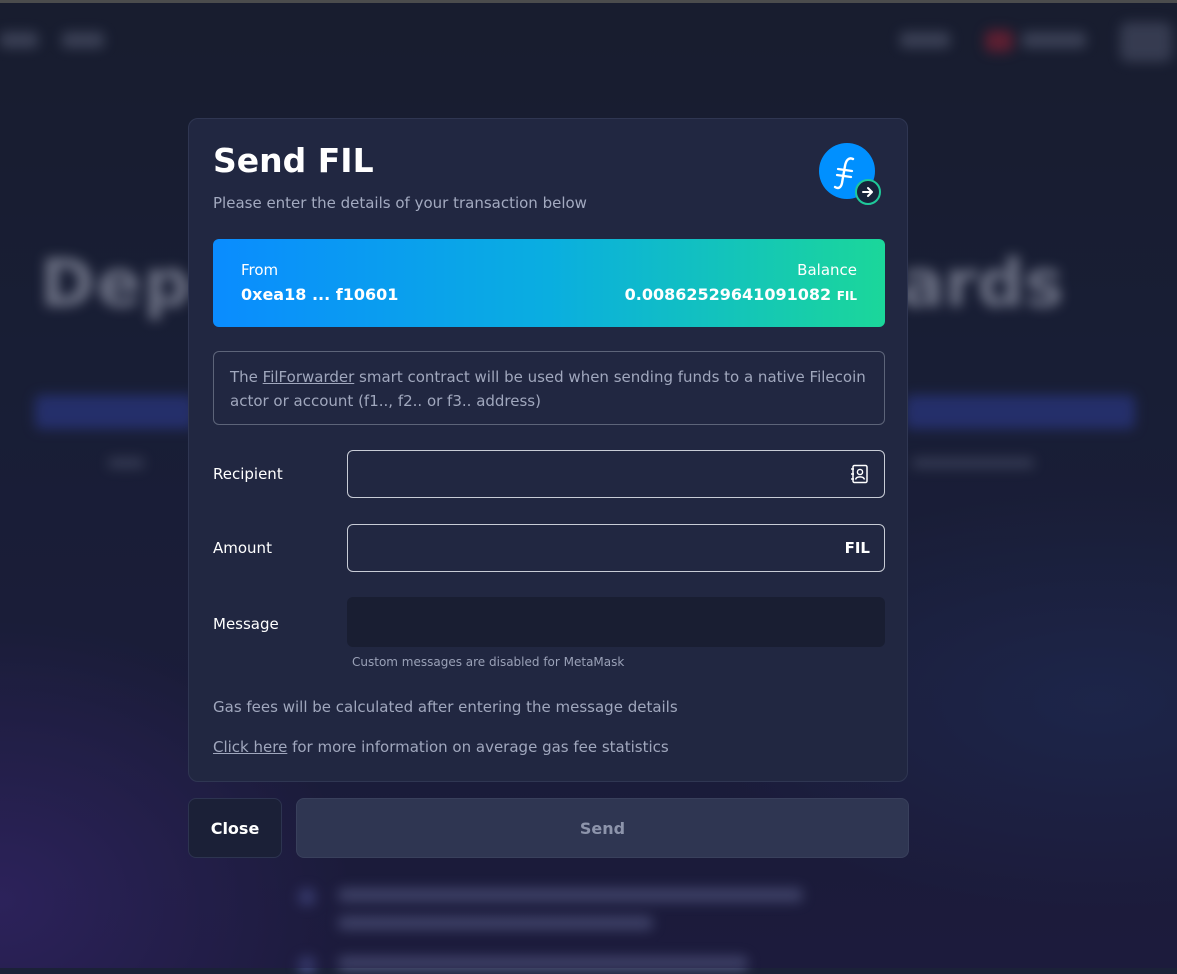 The height and width of the screenshot is (974, 1177). I want to click on filforwarder-link: FilForwarder, so click(309, 377).